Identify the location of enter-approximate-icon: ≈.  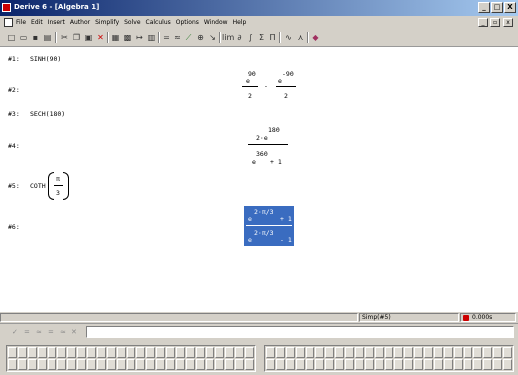
(63, 332).